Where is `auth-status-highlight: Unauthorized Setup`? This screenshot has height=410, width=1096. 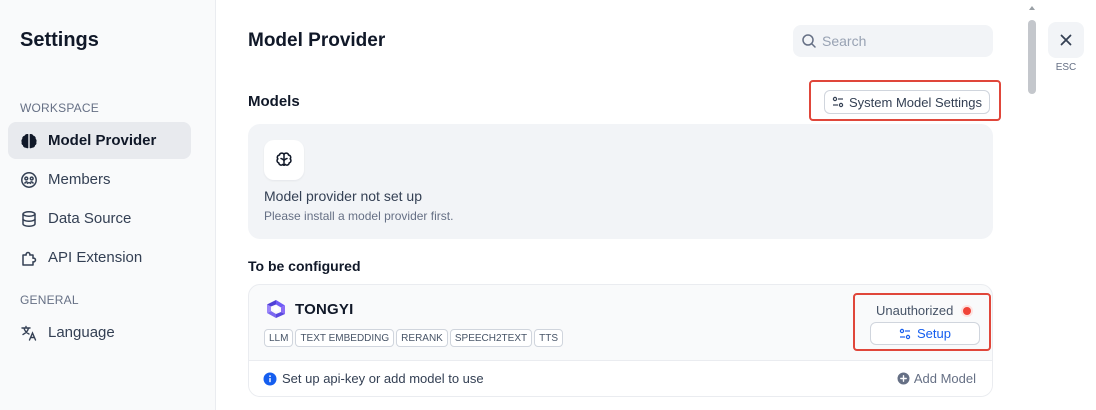 auth-status-highlight: Unauthorized Setup is located at coordinates (922, 322).